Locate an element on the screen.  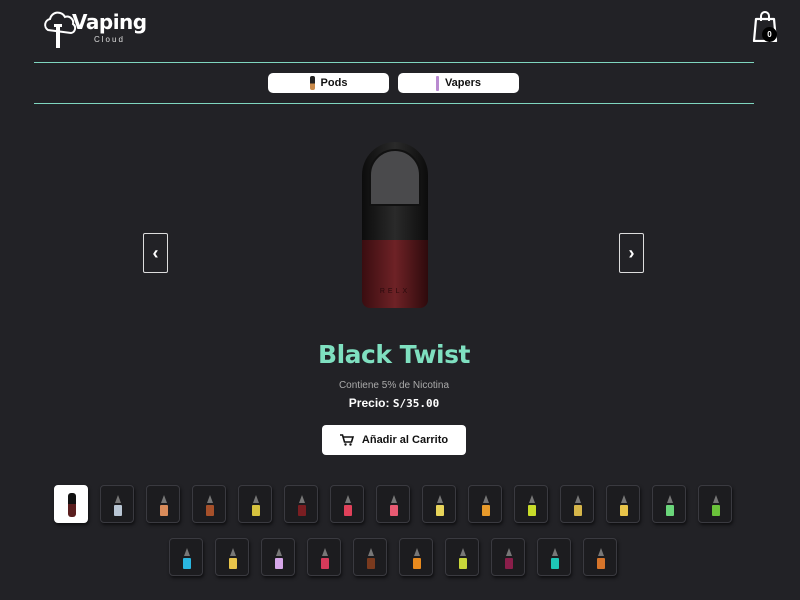
price-label: Precio: is located at coordinates (369, 403).